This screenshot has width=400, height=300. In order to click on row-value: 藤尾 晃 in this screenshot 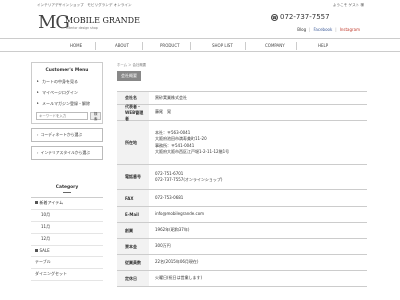, I will do `click(258, 112)`.